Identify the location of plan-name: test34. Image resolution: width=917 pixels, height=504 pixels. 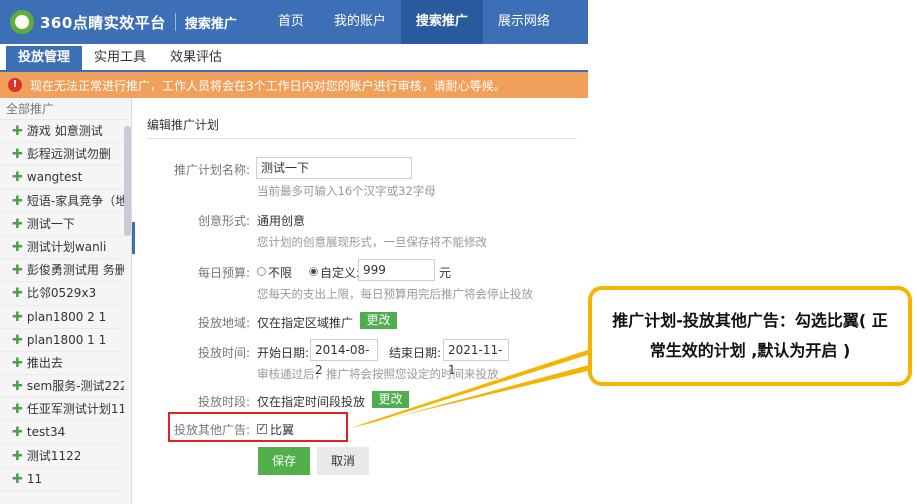
(46, 432).